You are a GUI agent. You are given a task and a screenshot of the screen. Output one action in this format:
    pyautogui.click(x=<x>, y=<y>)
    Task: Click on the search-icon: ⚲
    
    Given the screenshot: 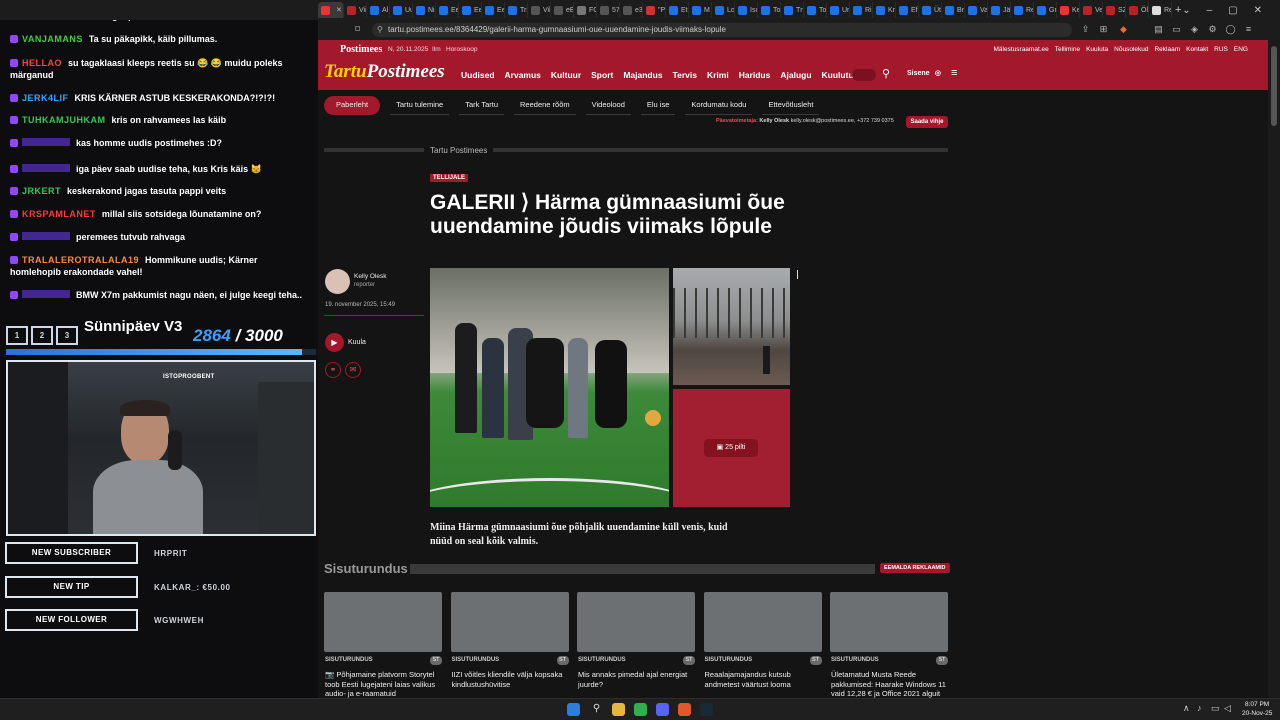 What is the action you would take?
    pyautogui.click(x=886, y=73)
    